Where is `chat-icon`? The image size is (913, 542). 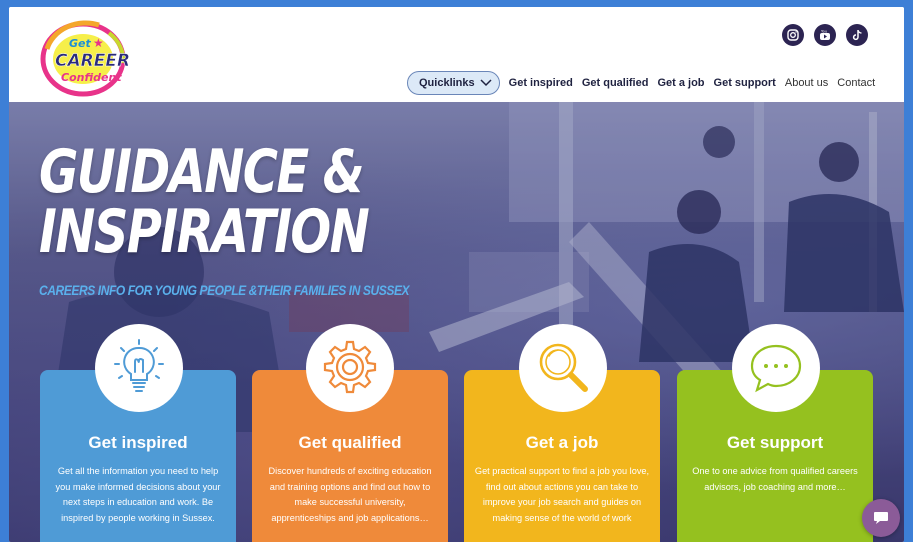 chat-icon is located at coordinates (881, 518).